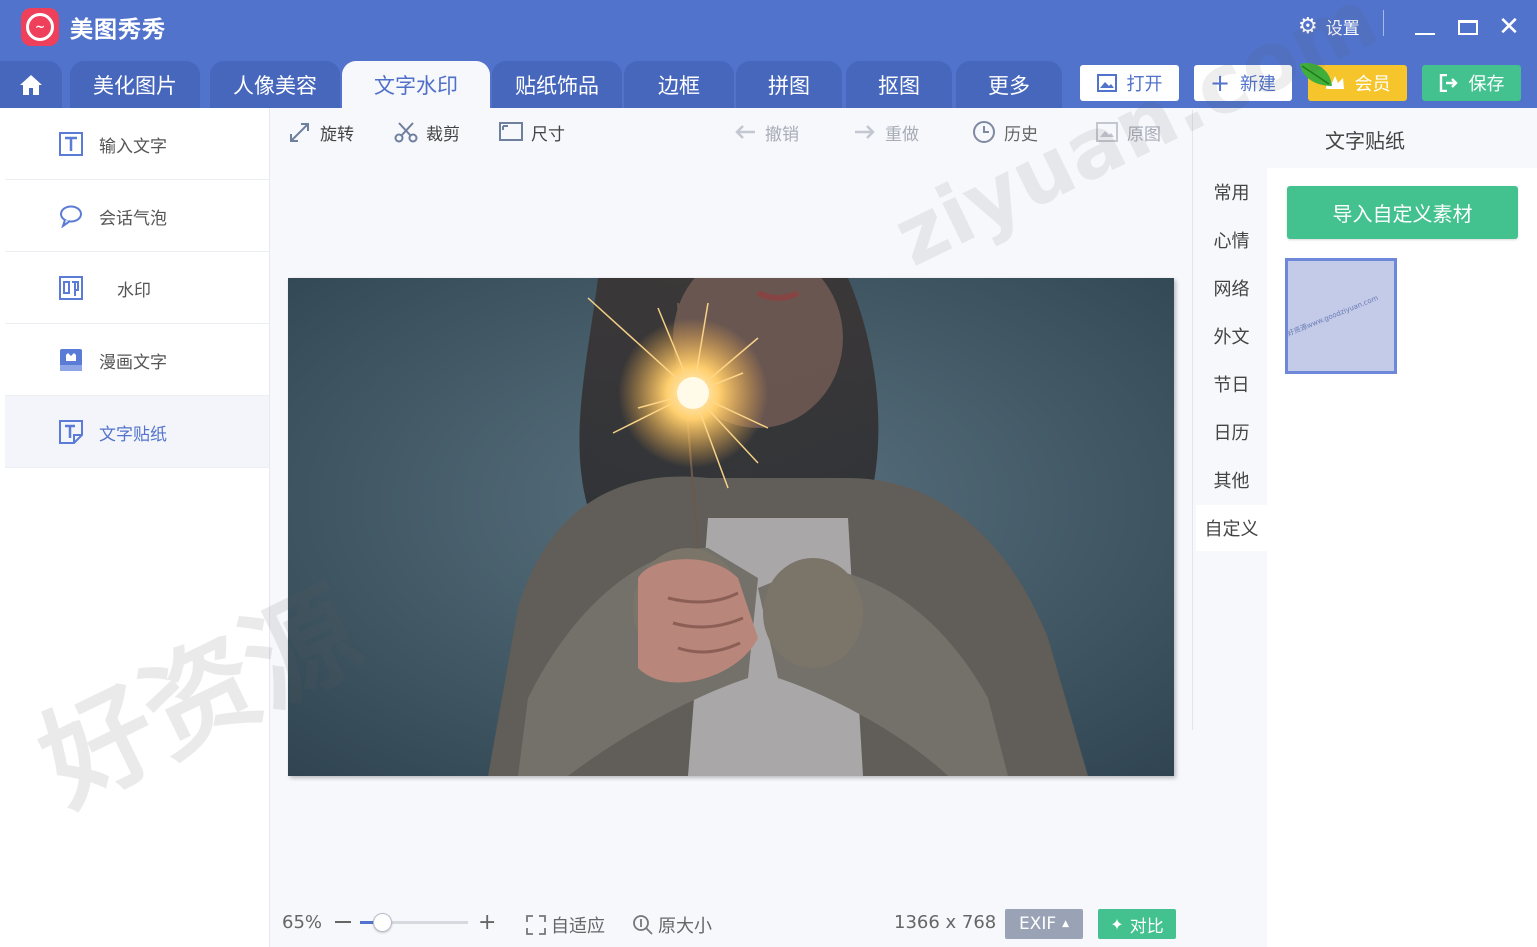 Image resolution: width=1537 pixels, height=947 pixels. Describe the element at coordinates (984, 132) in the screenshot. I see `clock-icon` at that location.